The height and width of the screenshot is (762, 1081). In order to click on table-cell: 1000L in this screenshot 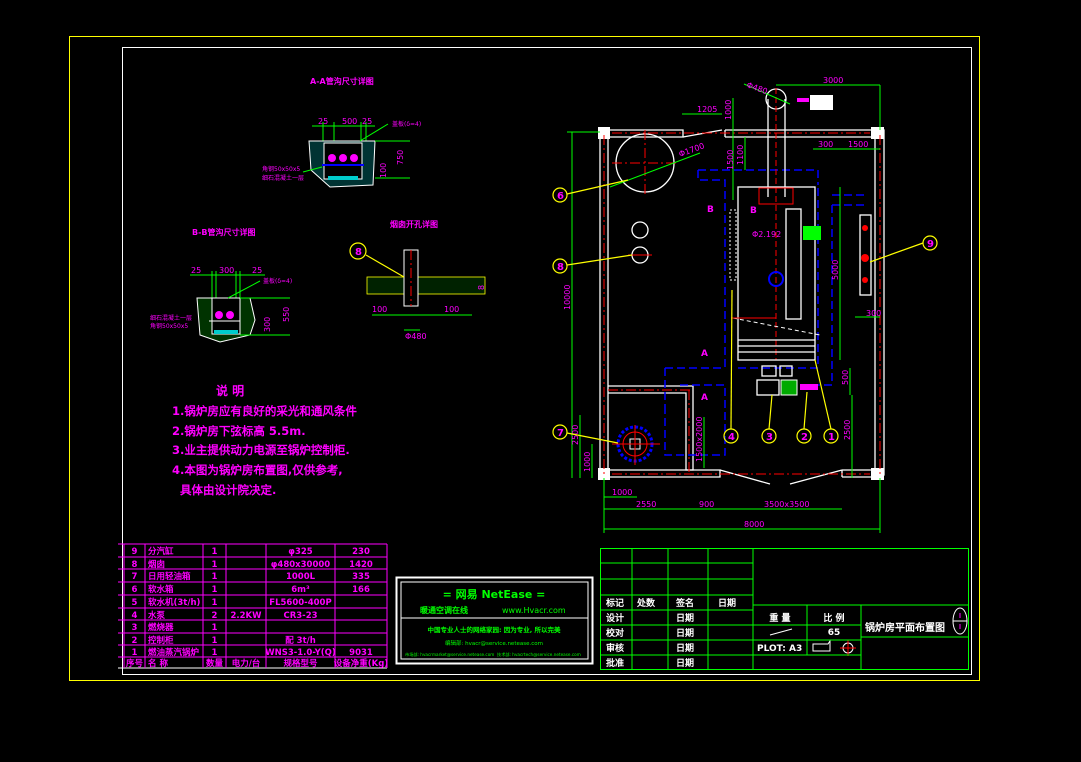, I will do `click(301, 577)`.